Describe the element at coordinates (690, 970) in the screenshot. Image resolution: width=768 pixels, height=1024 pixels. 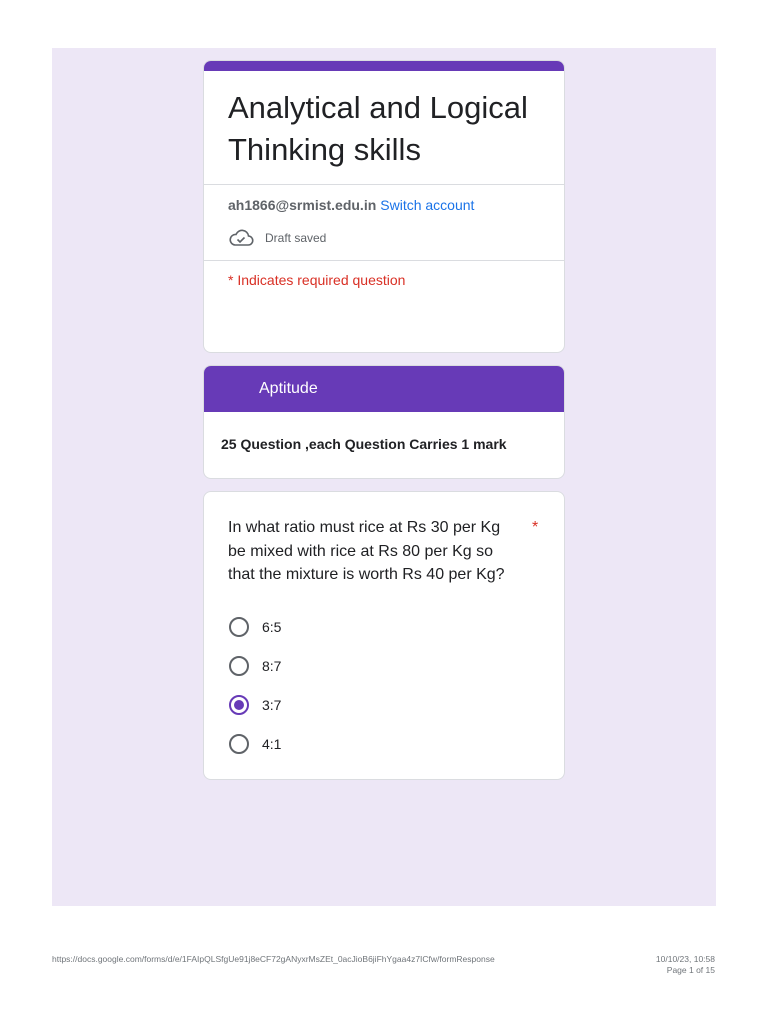
I see `footer-page-number: Page 1 of 15` at that location.